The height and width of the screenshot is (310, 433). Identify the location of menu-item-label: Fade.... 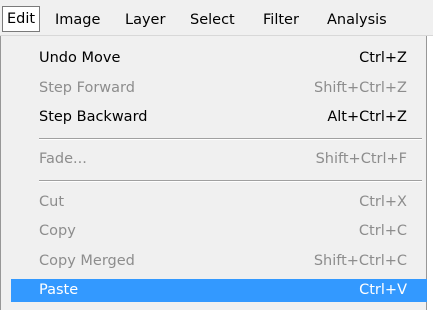
(63, 159).